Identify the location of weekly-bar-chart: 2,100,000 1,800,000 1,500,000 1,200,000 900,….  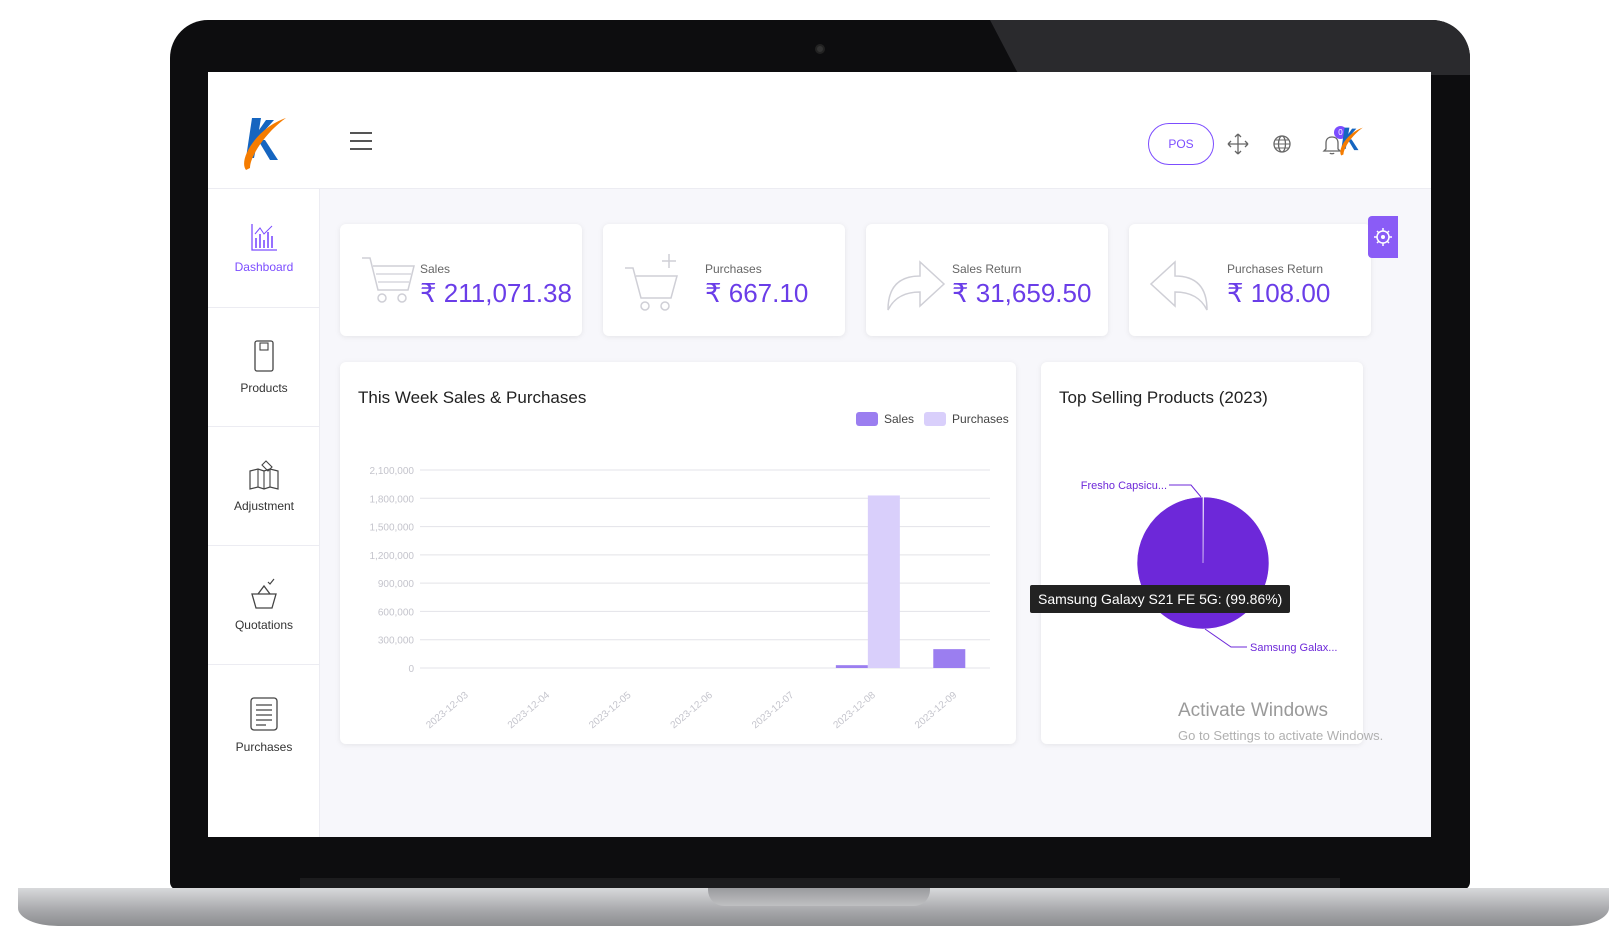
(680, 599).